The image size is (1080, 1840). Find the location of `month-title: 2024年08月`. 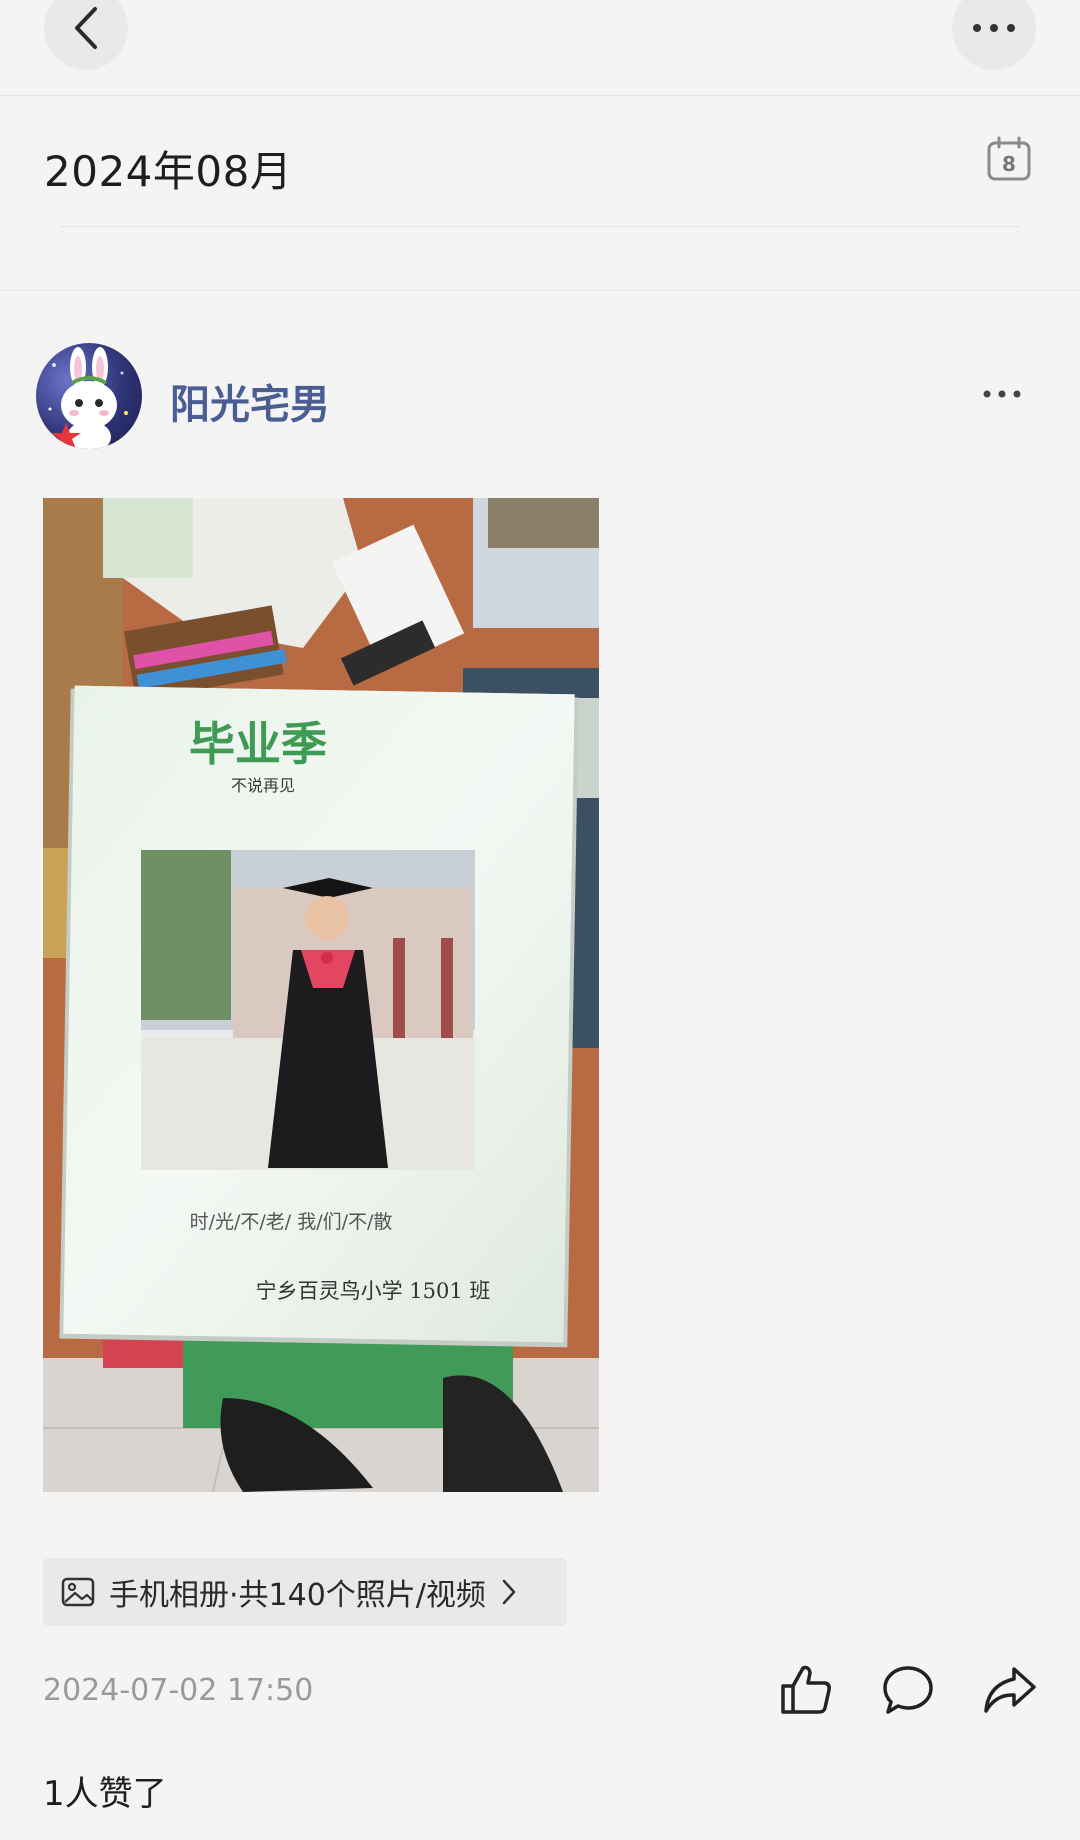

month-title: 2024年08月 is located at coordinates (168, 171).